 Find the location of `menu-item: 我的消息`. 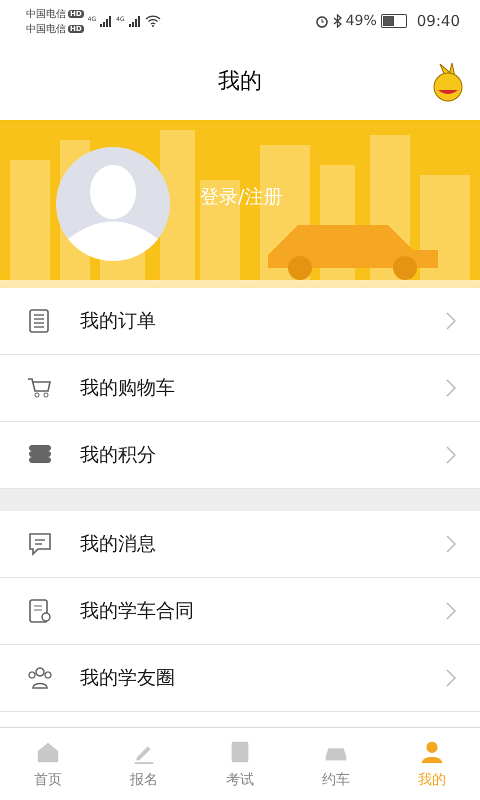

menu-item: 我的消息 is located at coordinates (240, 544).